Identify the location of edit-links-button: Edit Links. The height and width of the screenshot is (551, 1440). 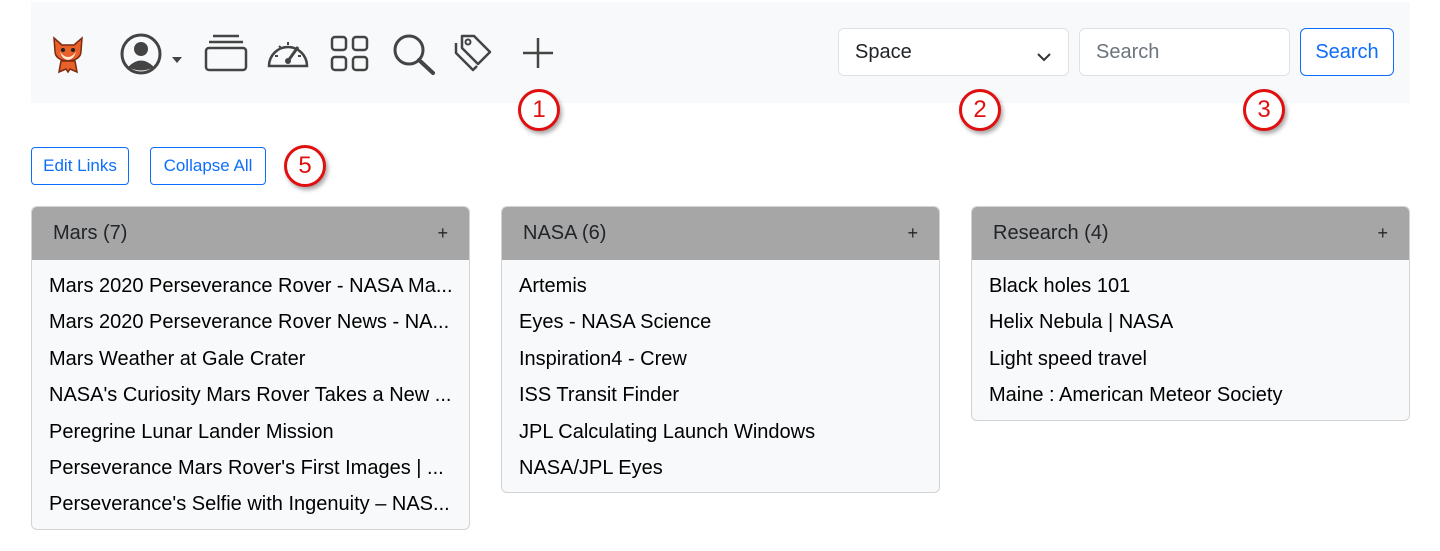
(80, 166).